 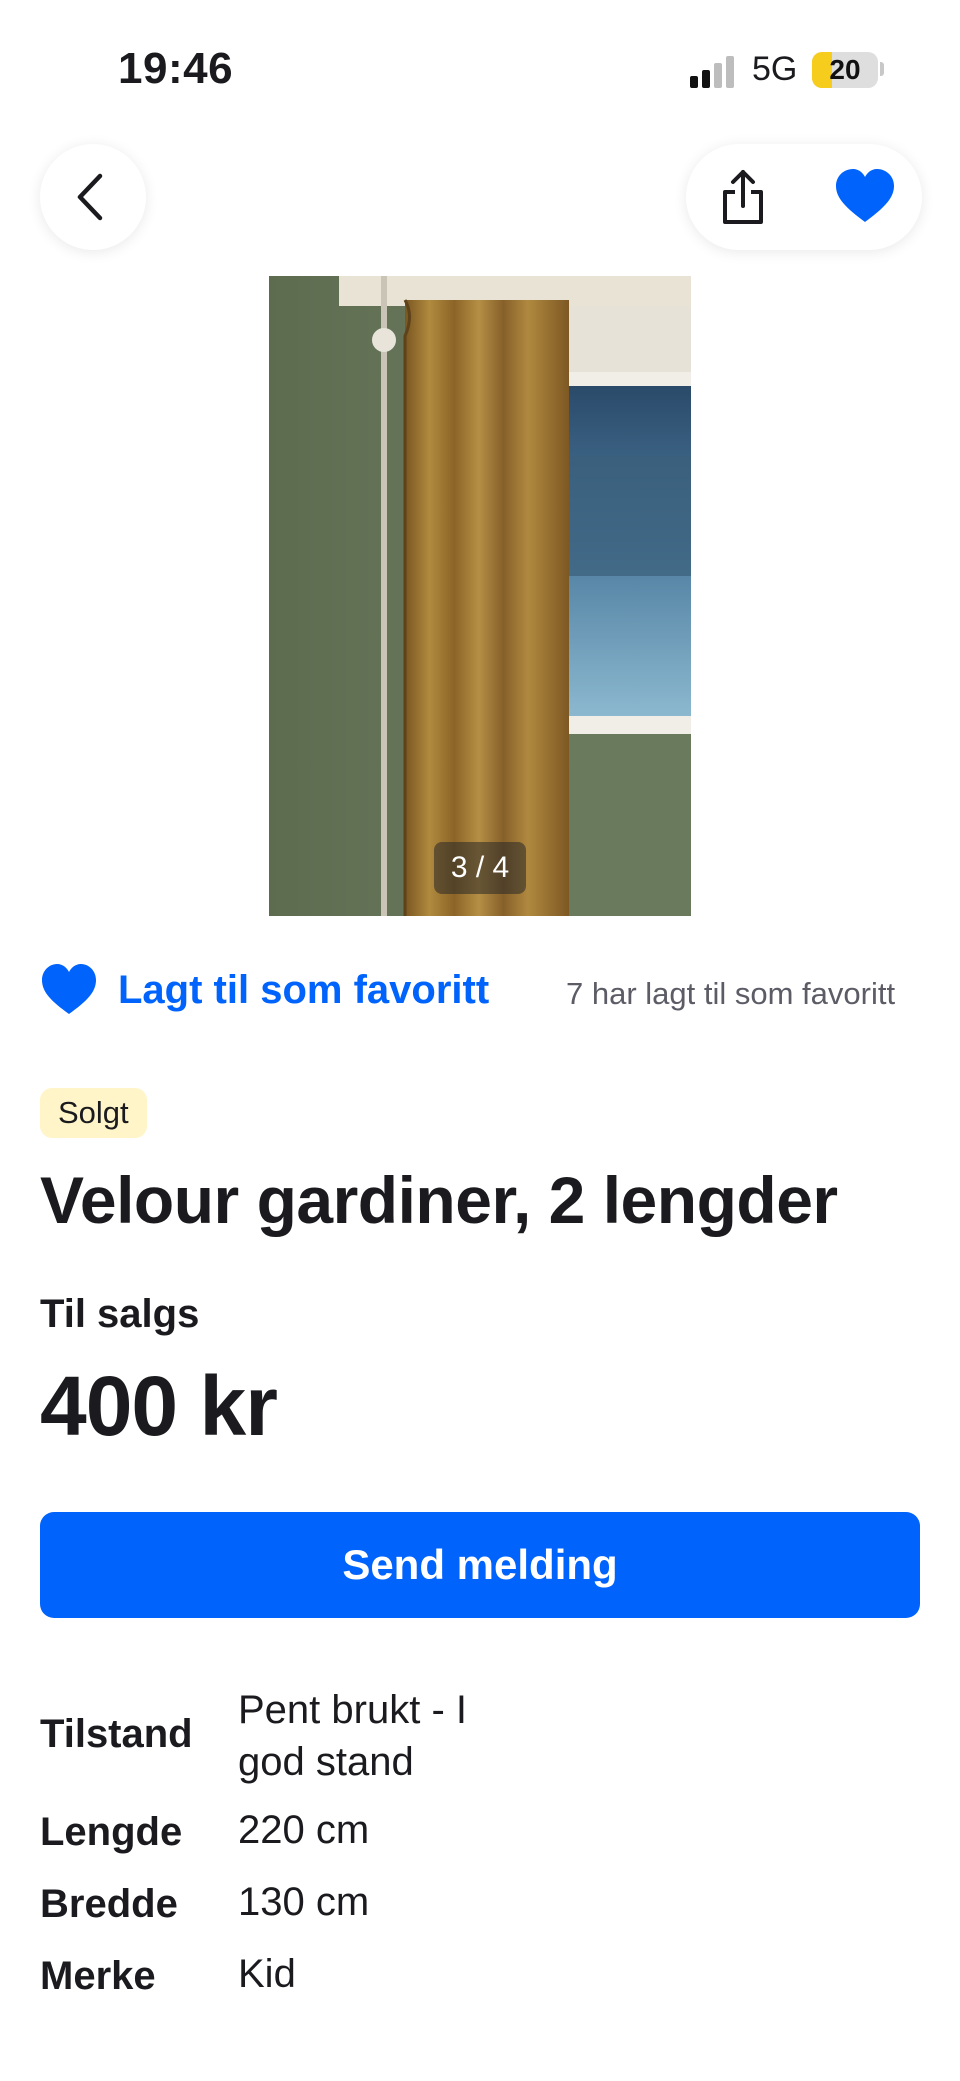 What do you see at coordinates (865, 197) in the screenshot?
I see `heart-icon` at bounding box center [865, 197].